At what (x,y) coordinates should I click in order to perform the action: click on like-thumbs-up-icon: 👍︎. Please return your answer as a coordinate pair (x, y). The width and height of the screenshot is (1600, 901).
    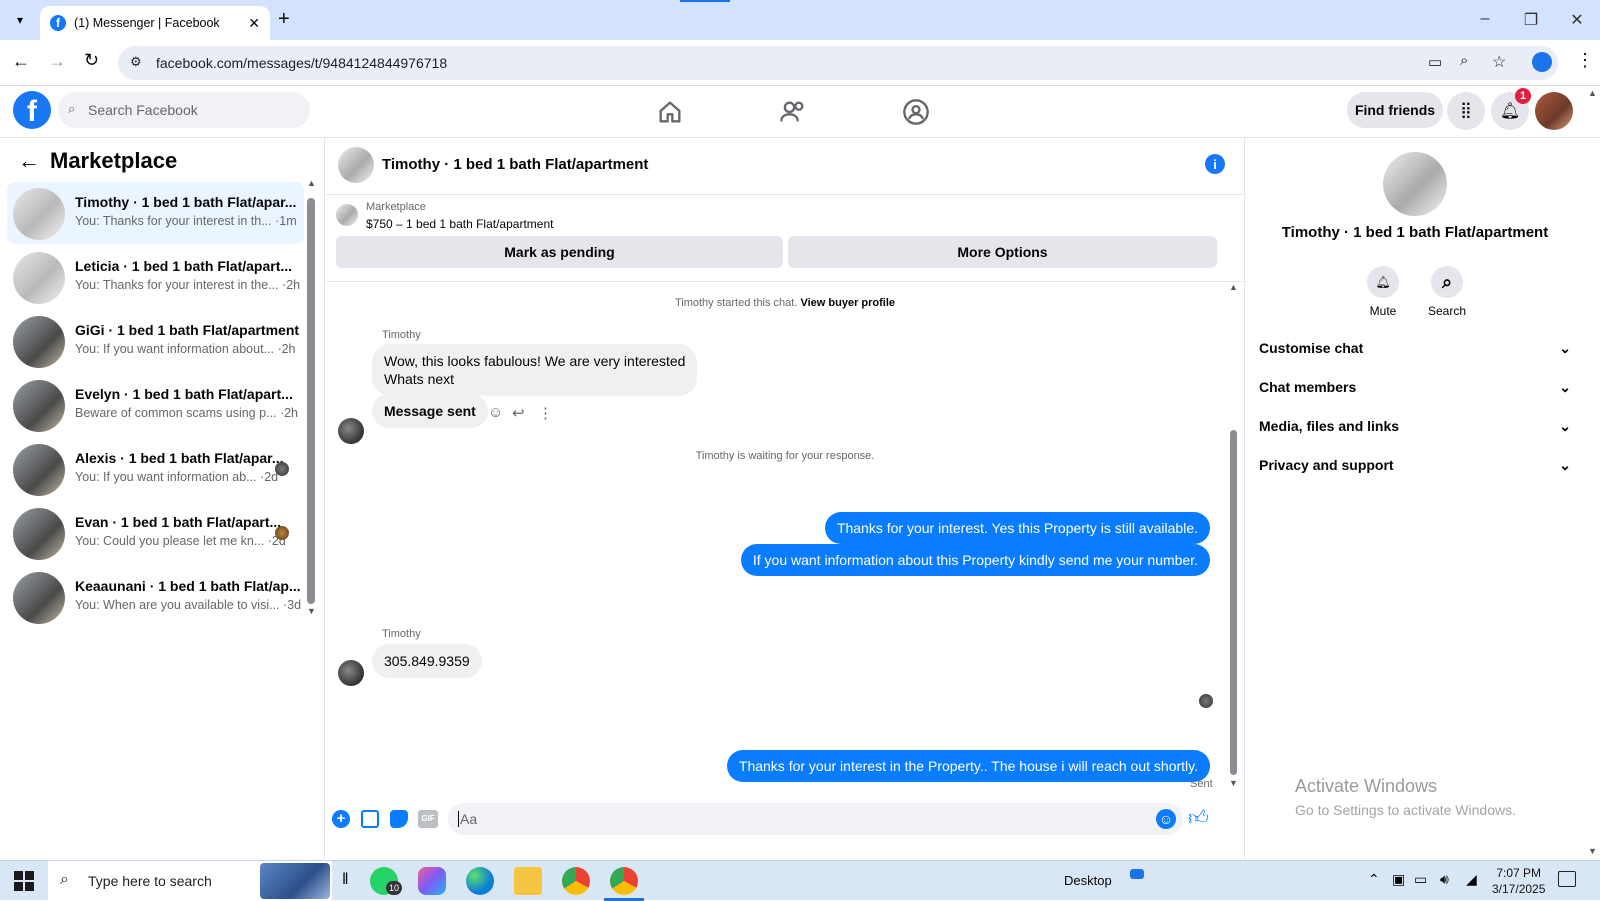
    Looking at the image, I should click on (1198, 818).